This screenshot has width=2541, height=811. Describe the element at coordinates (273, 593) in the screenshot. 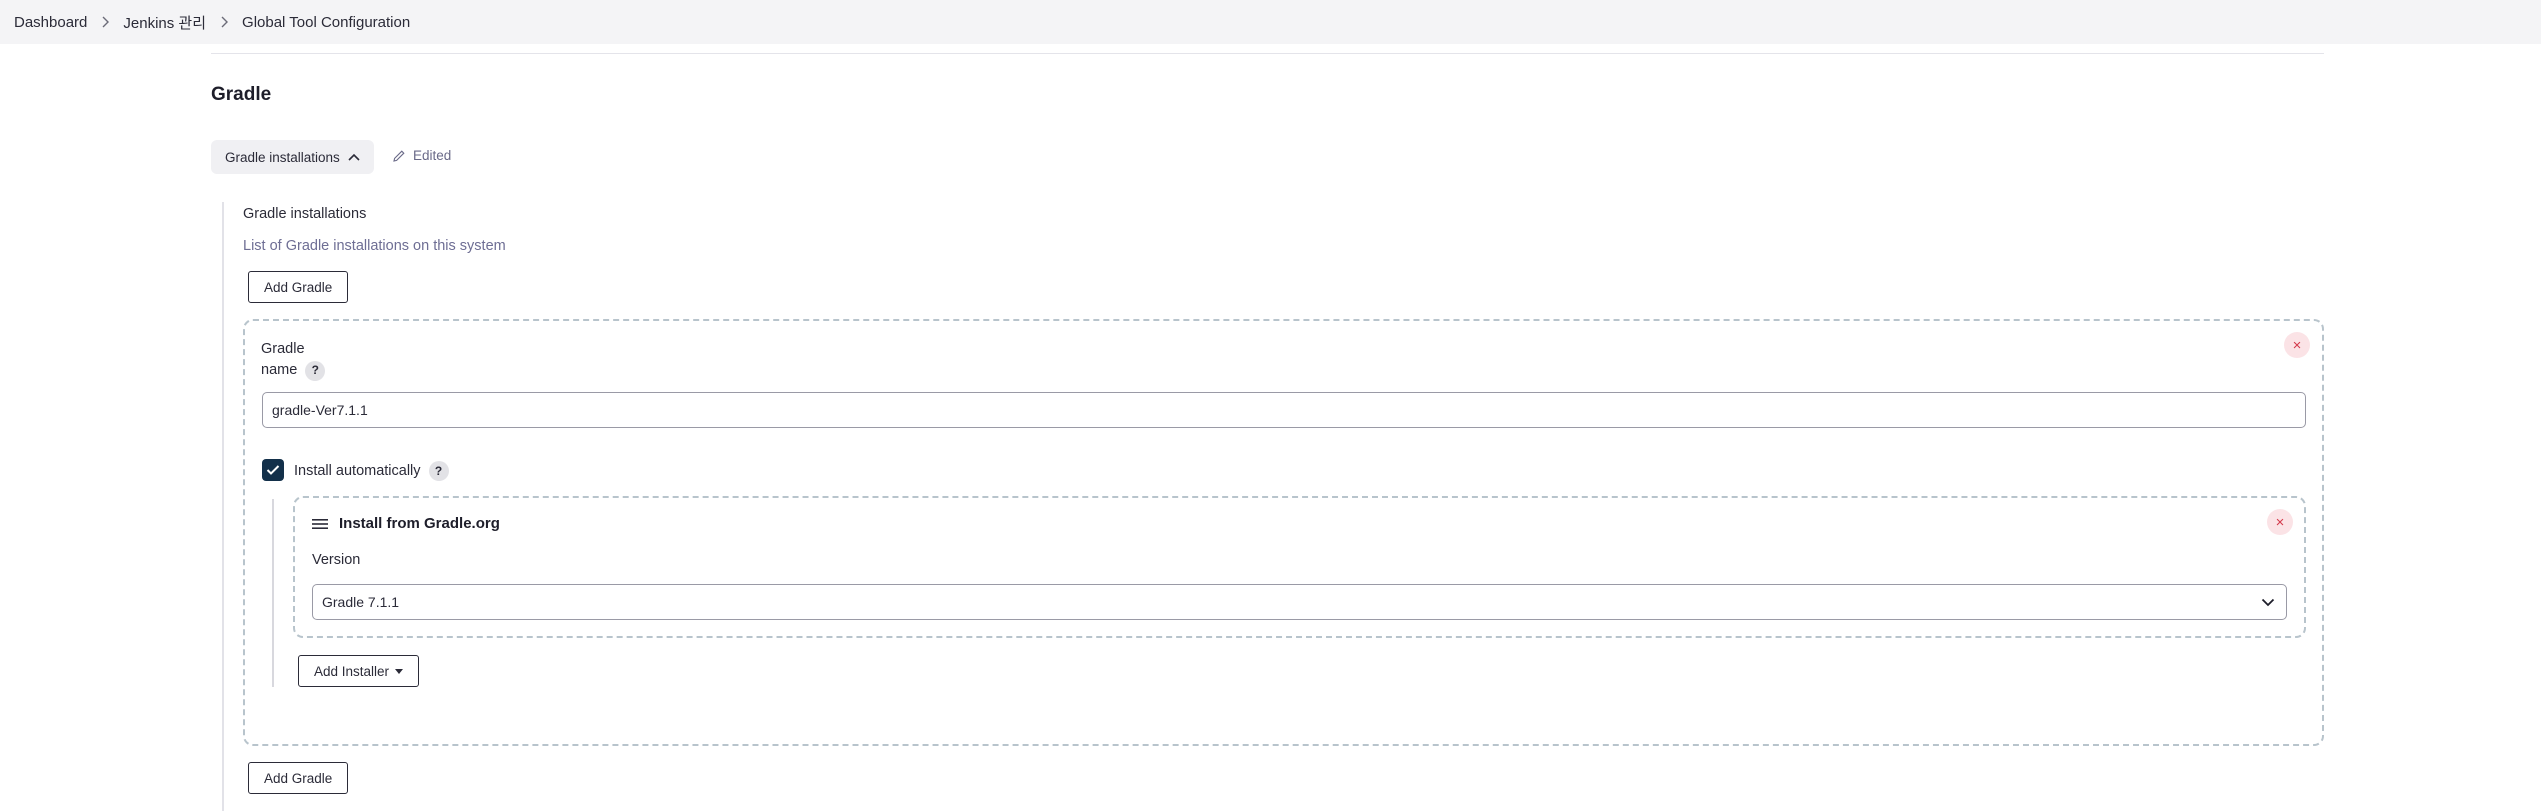

I see `installer-rail` at that location.